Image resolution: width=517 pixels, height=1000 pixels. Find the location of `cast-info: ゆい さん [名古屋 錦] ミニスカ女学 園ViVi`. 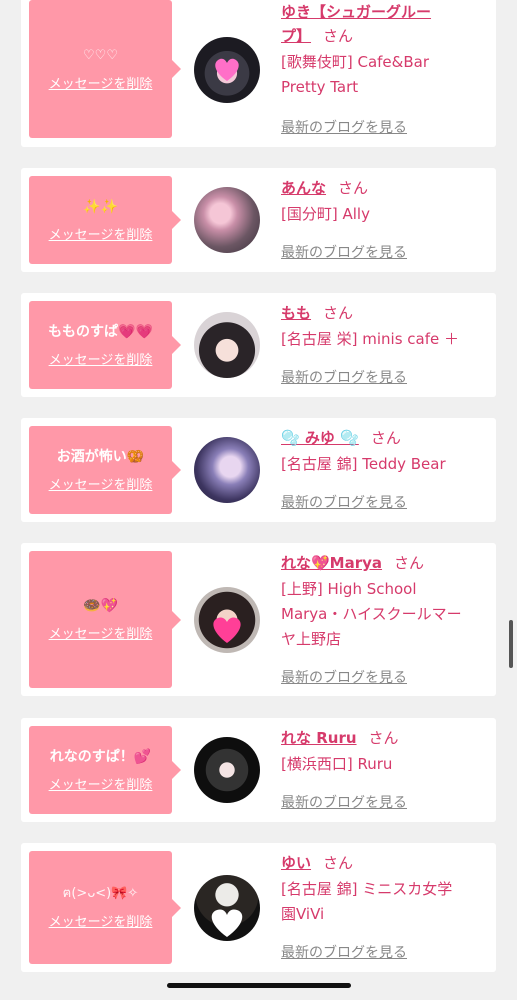

cast-info: ゆい さん [名古屋 錦] ミニスカ女学 園ViVi is located at coordinates (387, 889).